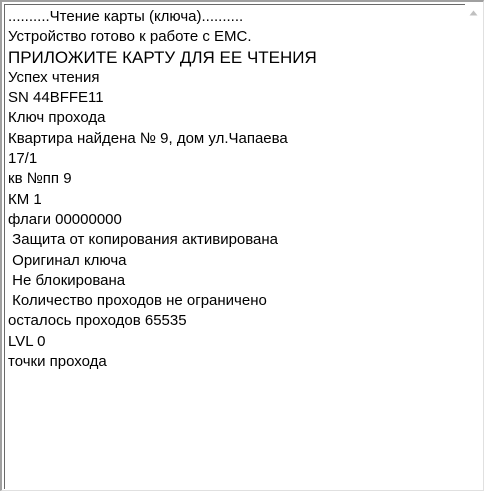 The height and width of the screenshot is (491, 484). What do you see at coordinates (137, 301) in the screenshot?
I see `log-line: Количество проходов не ограничено` at bounding box center [137, 301].